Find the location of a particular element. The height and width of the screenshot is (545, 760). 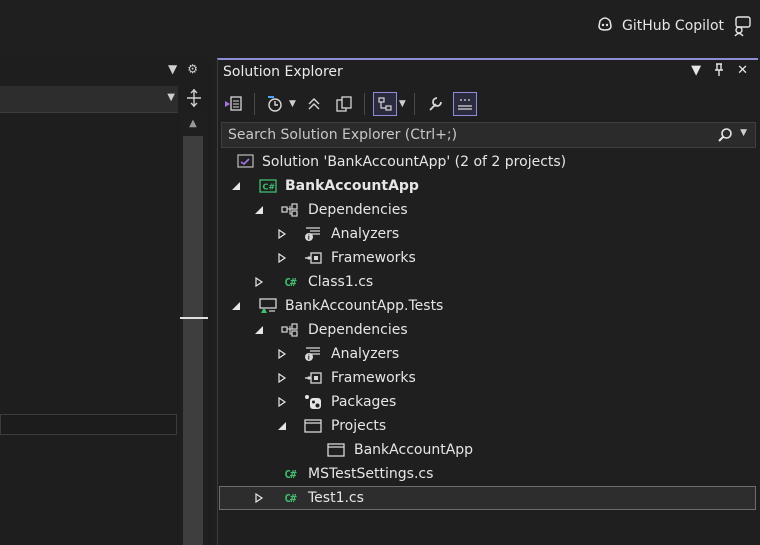

navigation-dropdown: ▼ is located at coordinates (89, 99).